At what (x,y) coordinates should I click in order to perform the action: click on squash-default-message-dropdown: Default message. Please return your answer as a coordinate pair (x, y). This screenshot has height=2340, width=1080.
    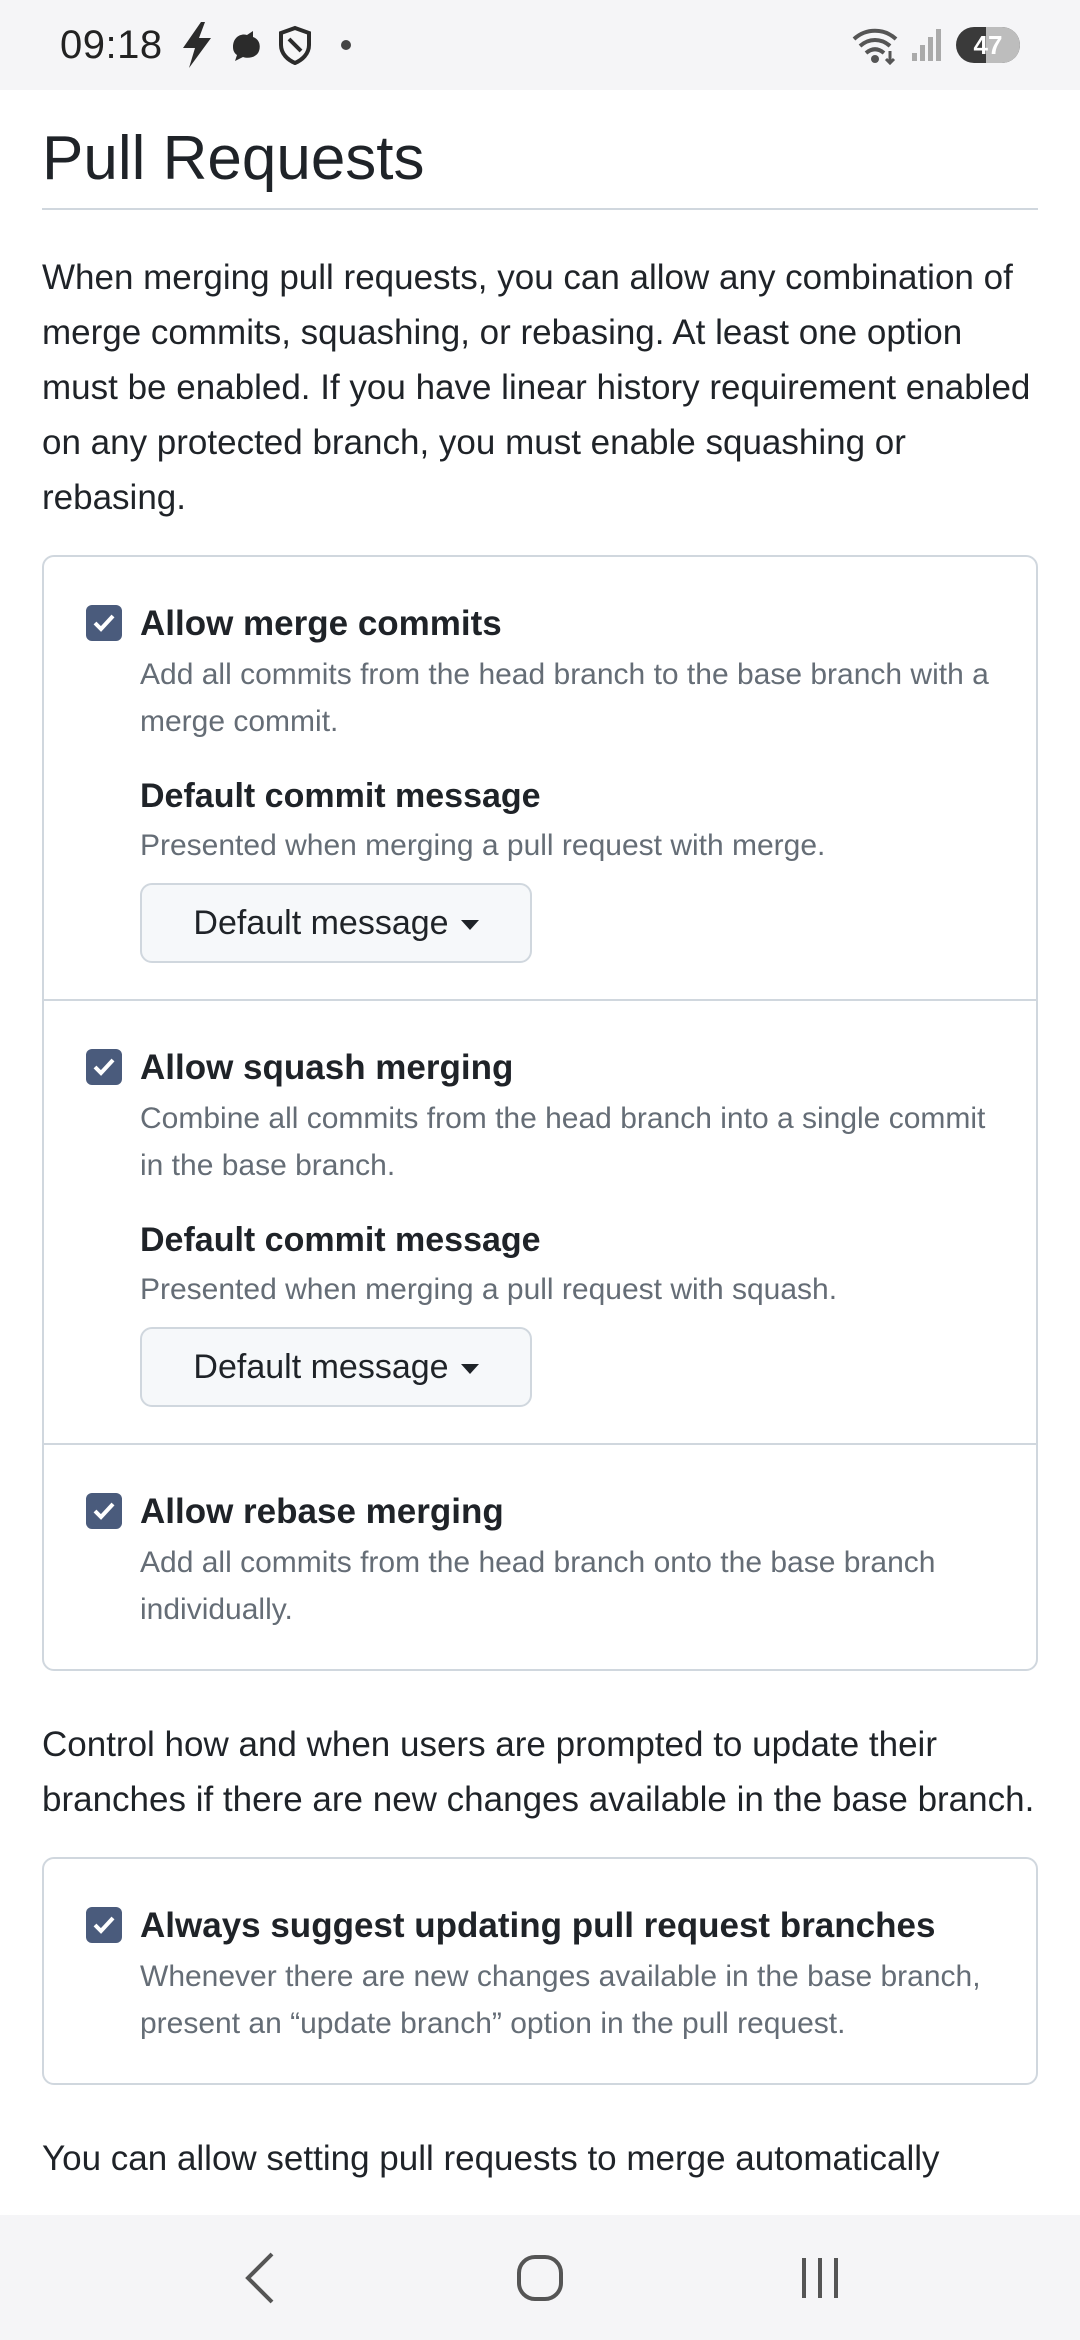
    Looking at the image, I should click on (336, 1367).